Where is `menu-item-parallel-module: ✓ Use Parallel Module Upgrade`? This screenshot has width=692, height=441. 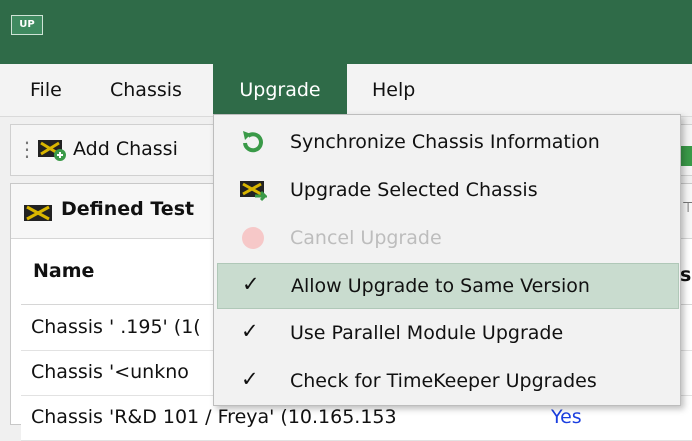
menu-item-parallel-module: ✓ Use Parallel Module Upgrade is located at coordinates (447, 333).